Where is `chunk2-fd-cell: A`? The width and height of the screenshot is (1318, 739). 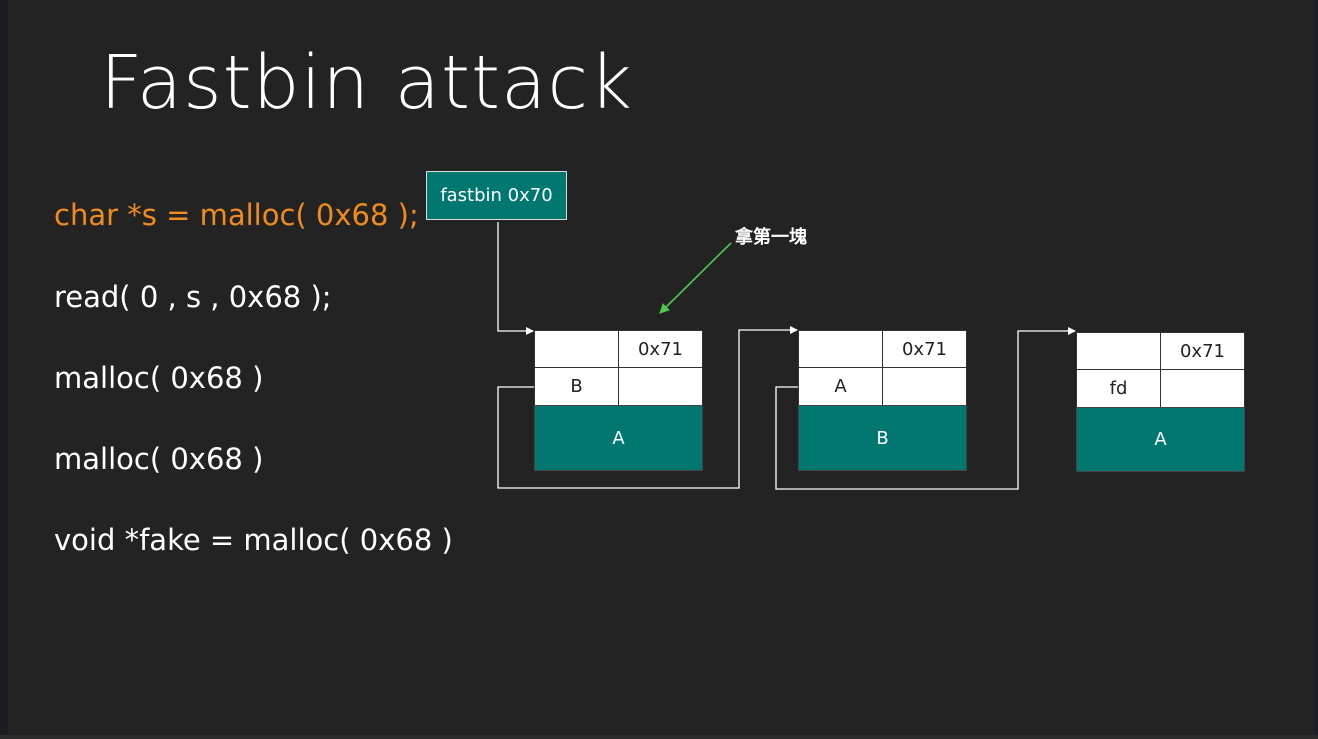
chunk2-fd-cell: A is located at coordinates (840, 386).